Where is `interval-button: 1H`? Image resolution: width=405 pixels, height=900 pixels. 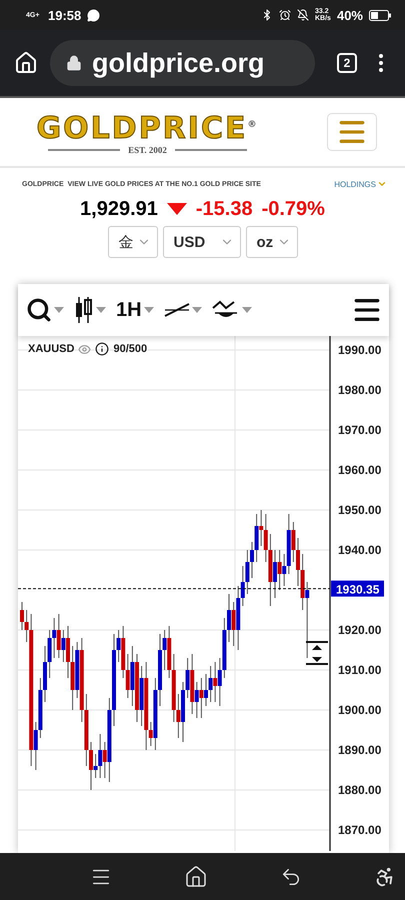
interval-button: 1H is located at coordinates (135, 310).